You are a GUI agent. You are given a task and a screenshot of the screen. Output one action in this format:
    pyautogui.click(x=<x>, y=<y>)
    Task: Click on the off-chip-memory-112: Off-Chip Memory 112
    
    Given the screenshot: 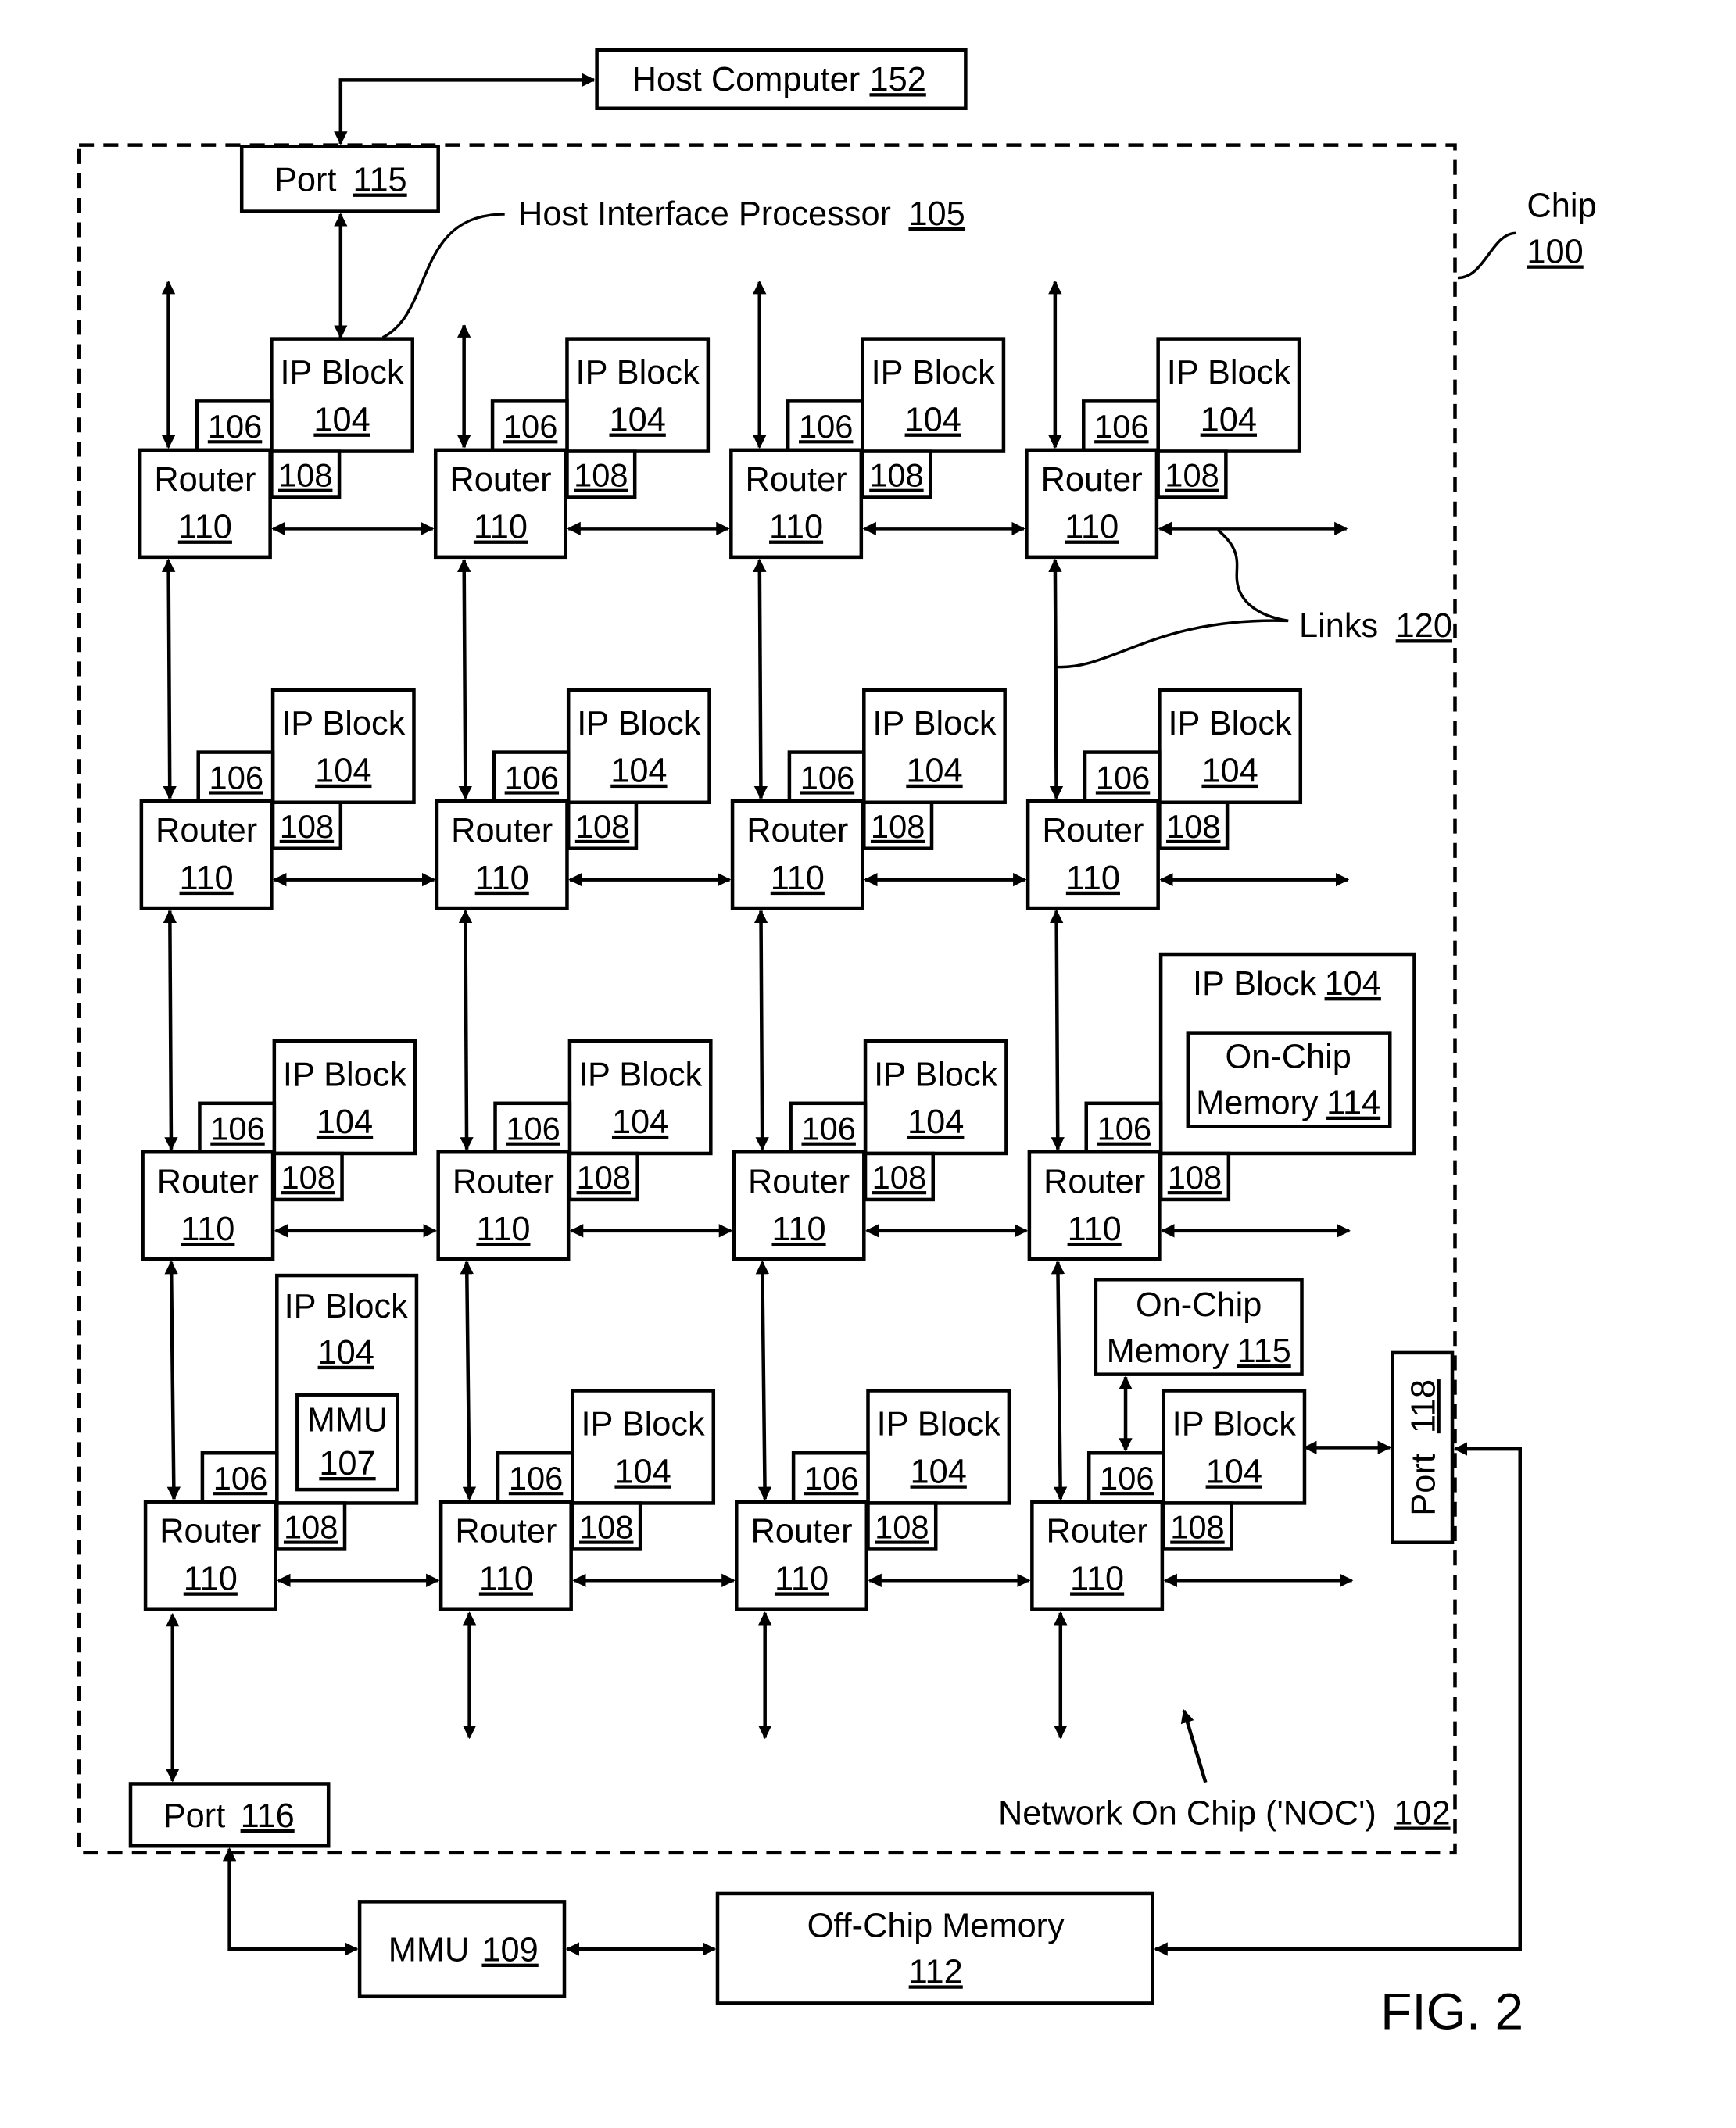 What is the action you would take?
    pyautogui.click(x=934, y=1948)
    